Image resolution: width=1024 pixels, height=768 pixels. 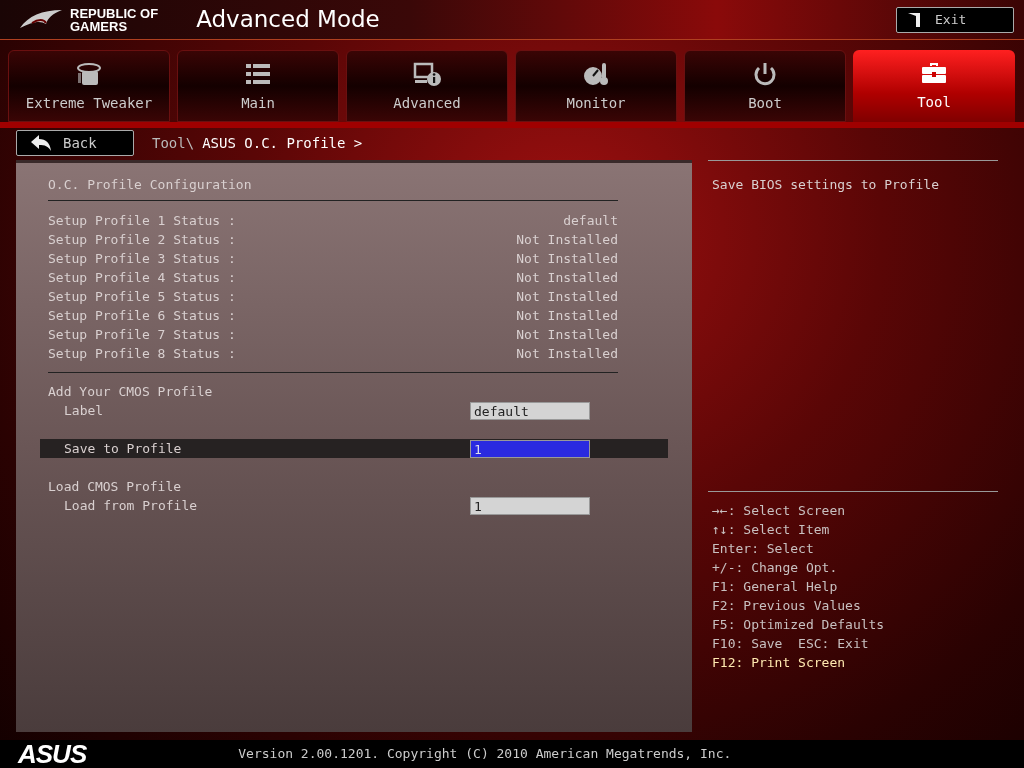 I want to click on status-label: Setup Profile 7 Status :, so click(x=142, y=335).